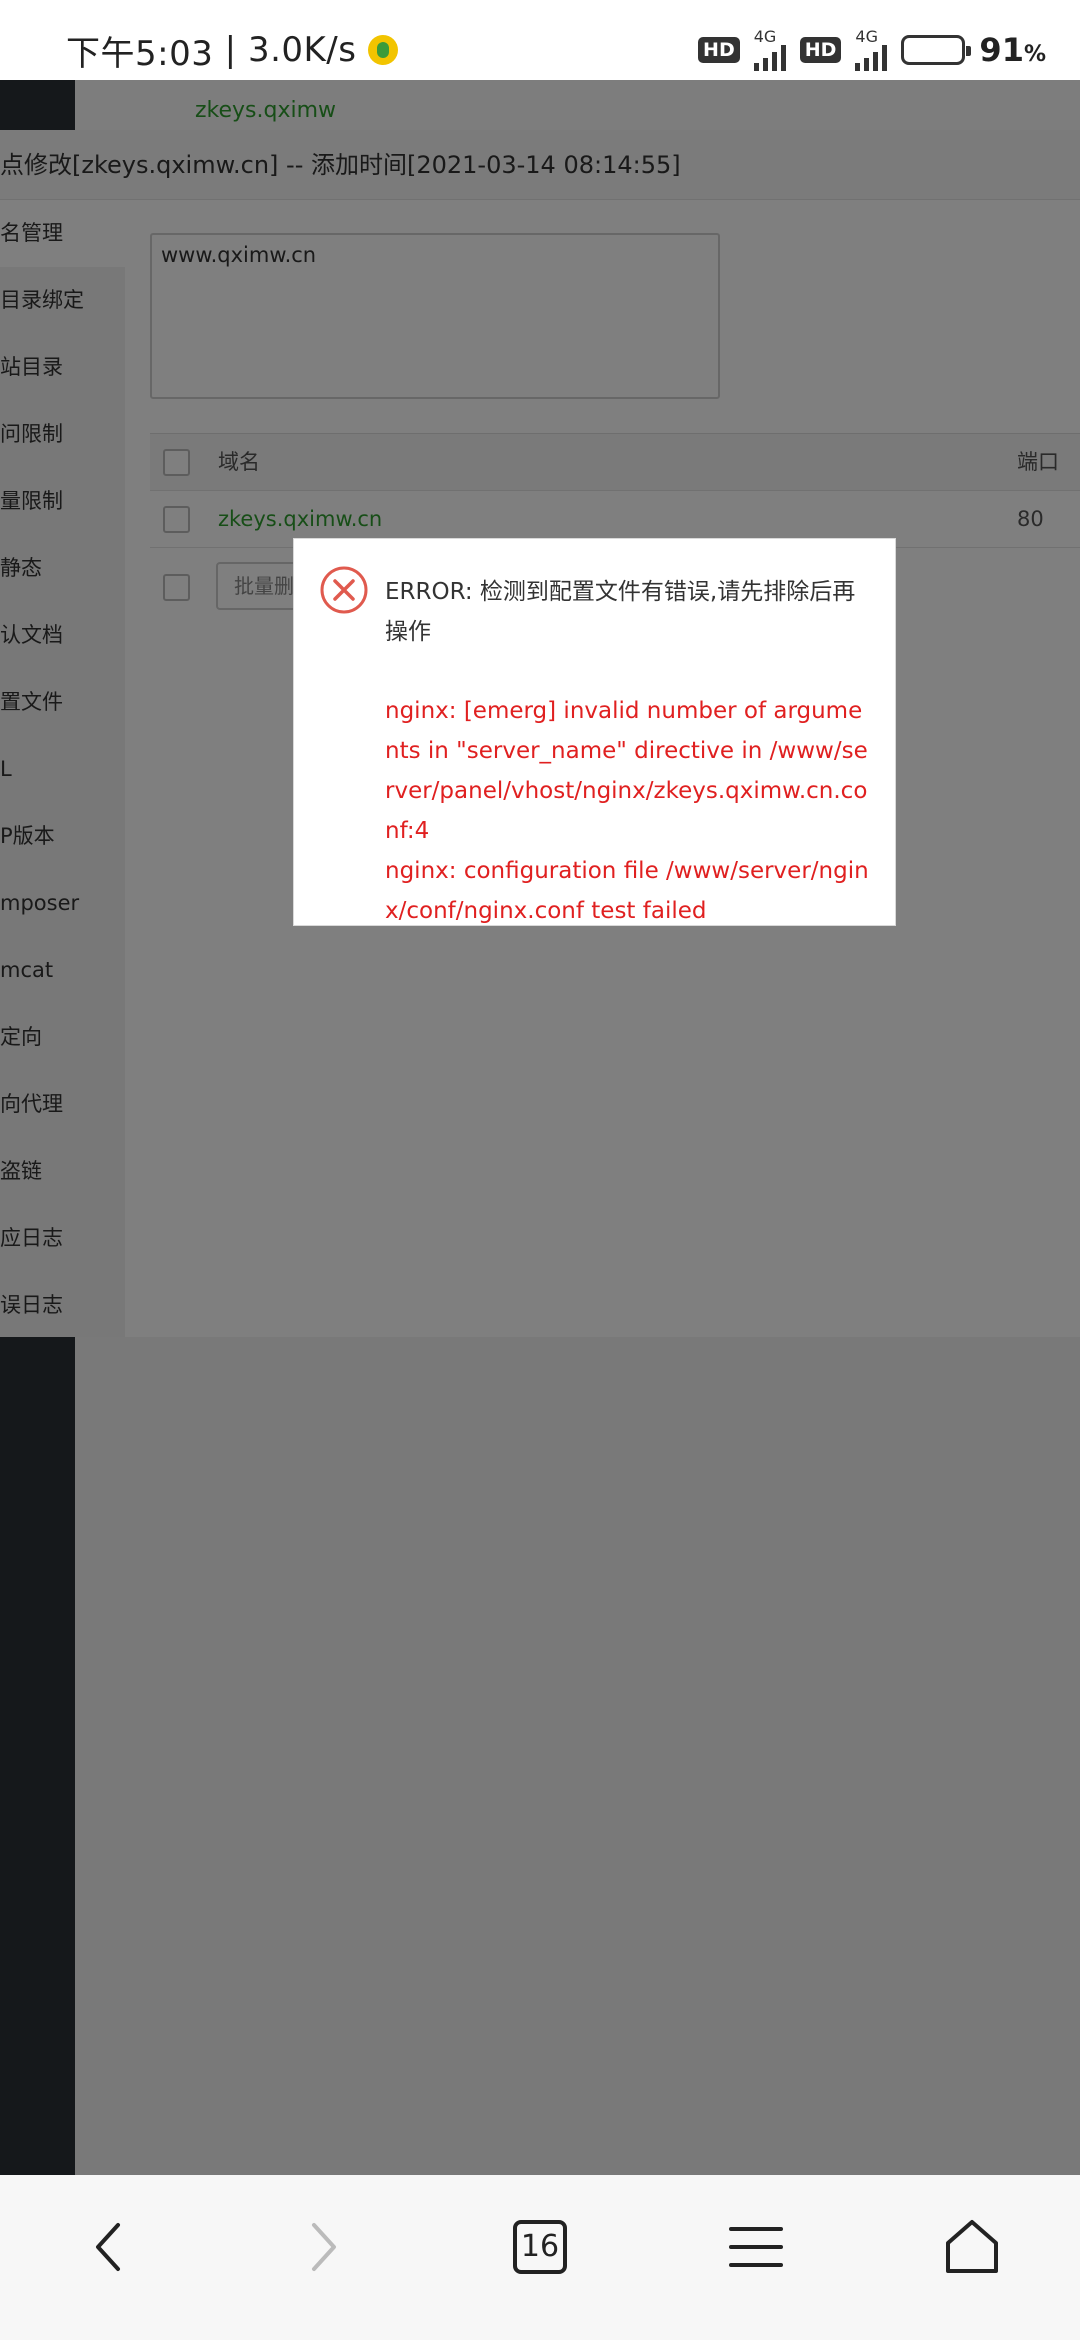  I want to click on browser-bottom-nav: 16, so click(540, 2257).